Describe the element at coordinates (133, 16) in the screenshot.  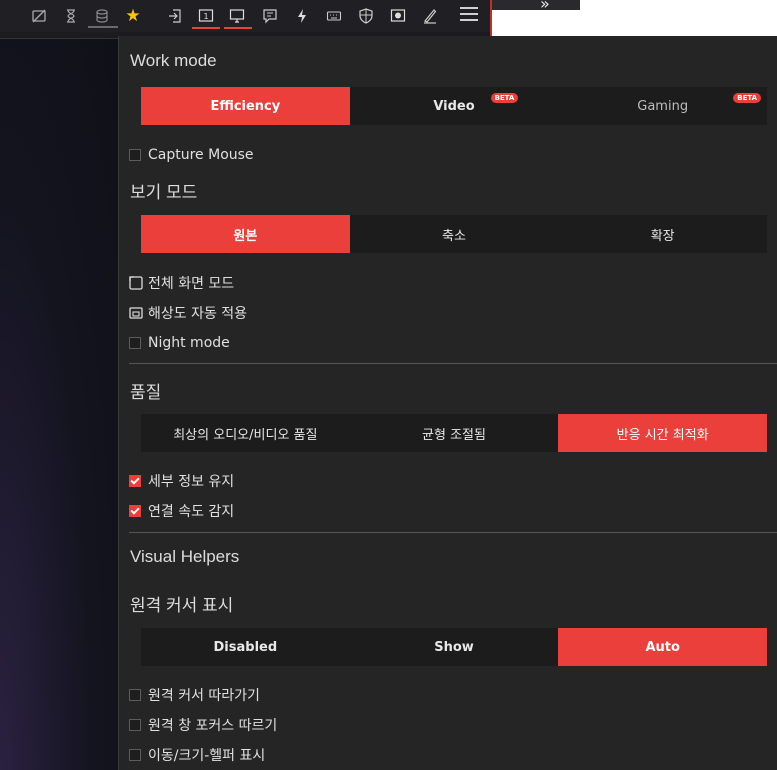
I see `star-icon: ★` at that location.